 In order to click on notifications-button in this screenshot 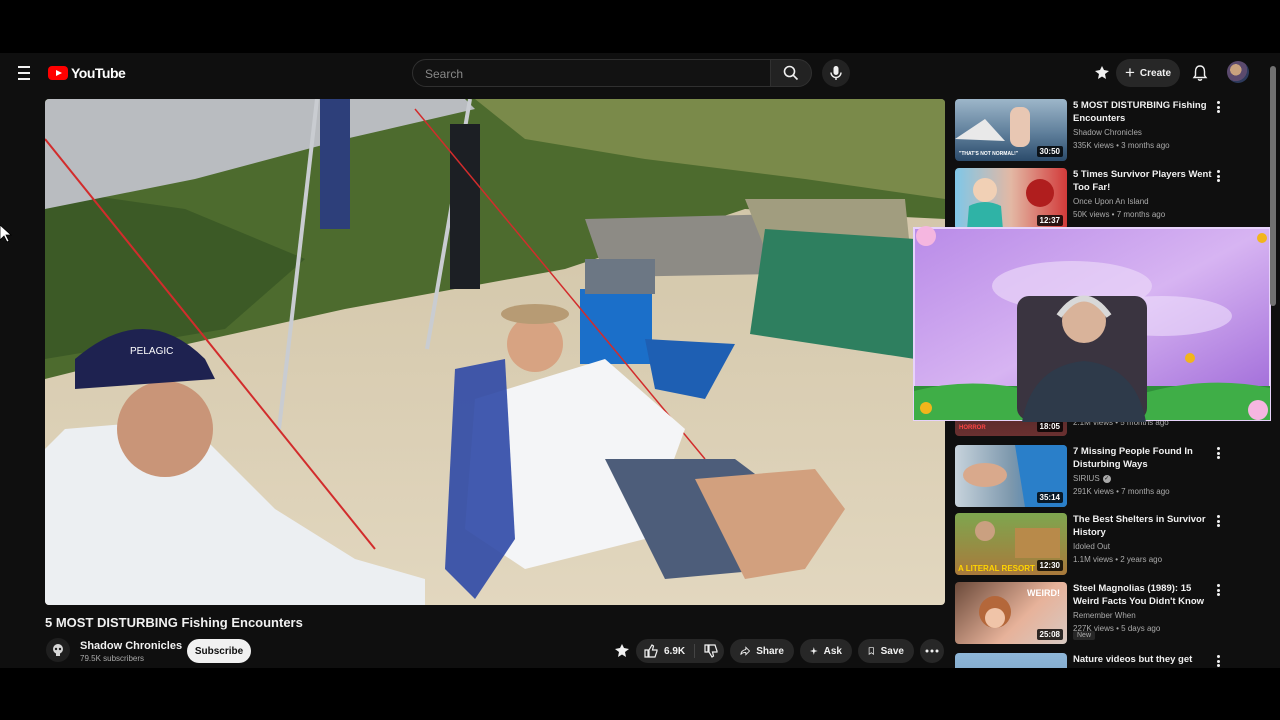, I will do `click(1200, 73)`.